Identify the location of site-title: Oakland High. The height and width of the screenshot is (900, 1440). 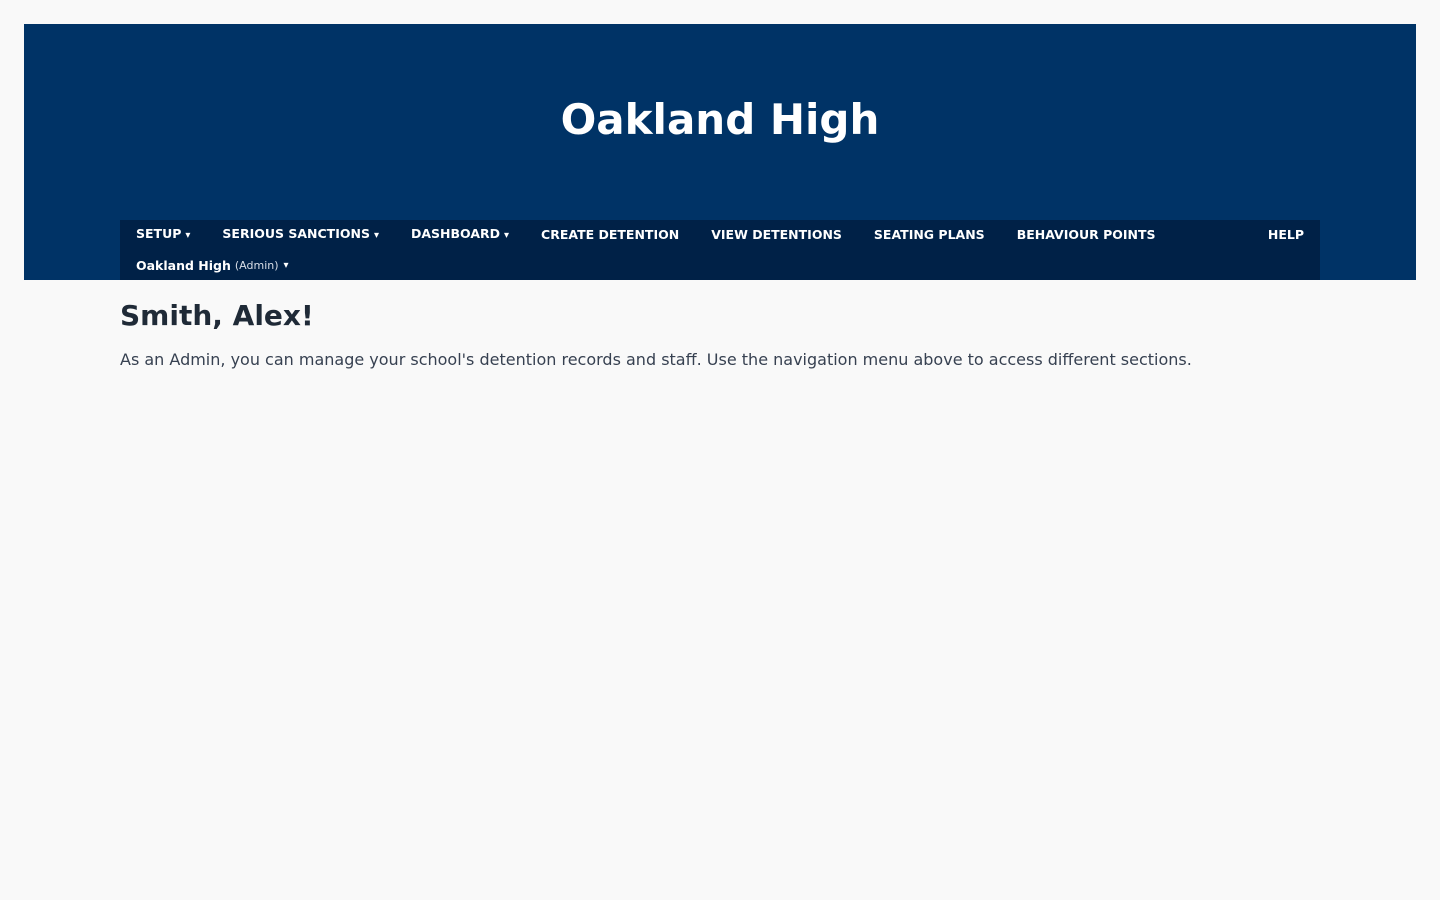
(720, 119).